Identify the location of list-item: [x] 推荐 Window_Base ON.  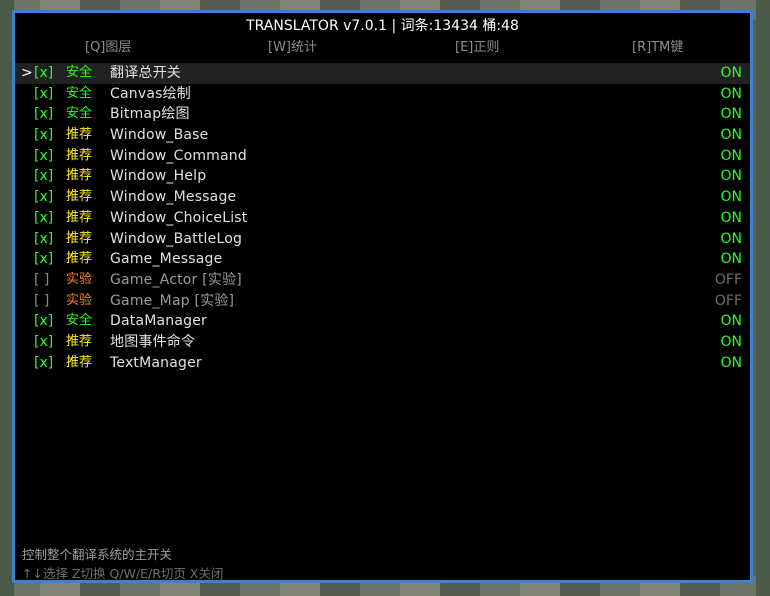
(382, 135).